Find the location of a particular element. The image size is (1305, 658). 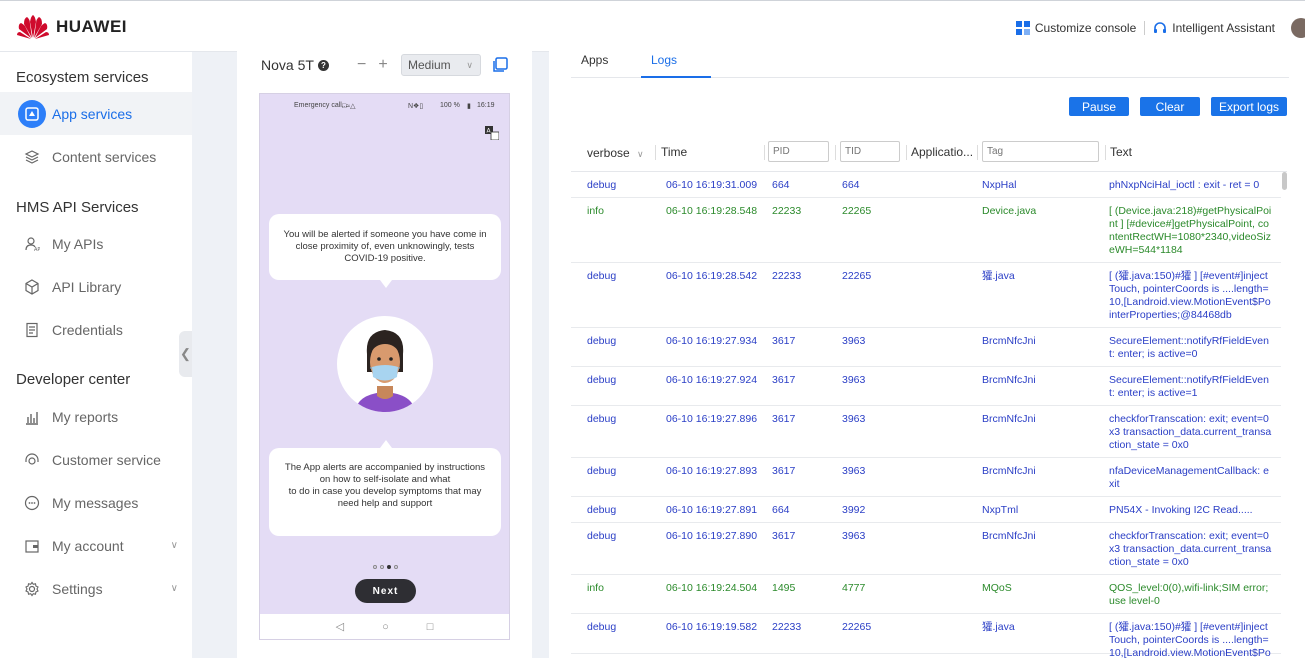

status-time: 16:19 is located at coordinates (486, 105).